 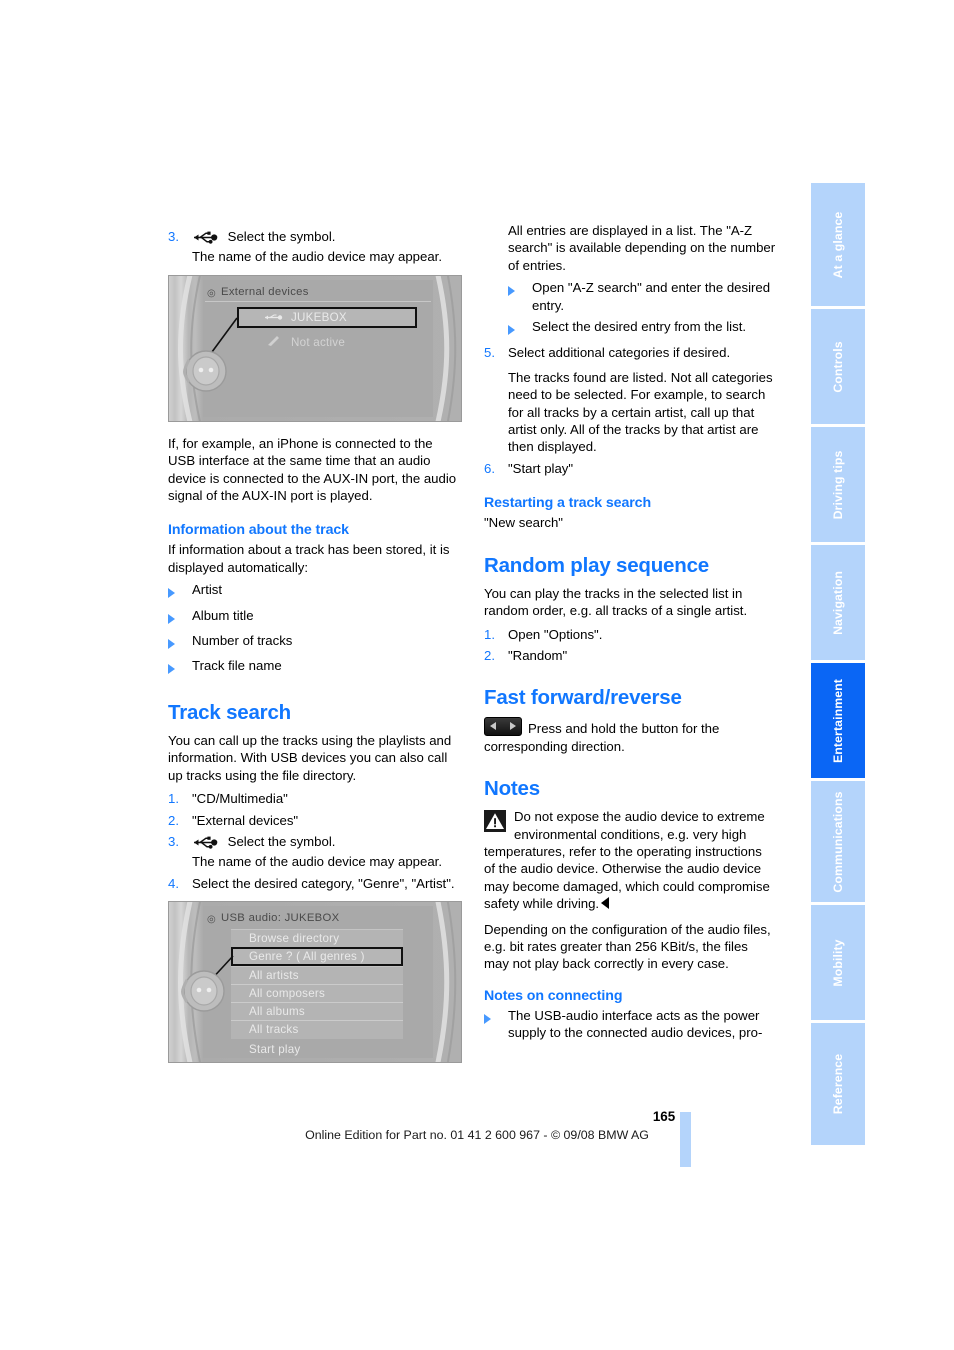 I want to click on step-text: "External devices", so click(x=245, y=820).